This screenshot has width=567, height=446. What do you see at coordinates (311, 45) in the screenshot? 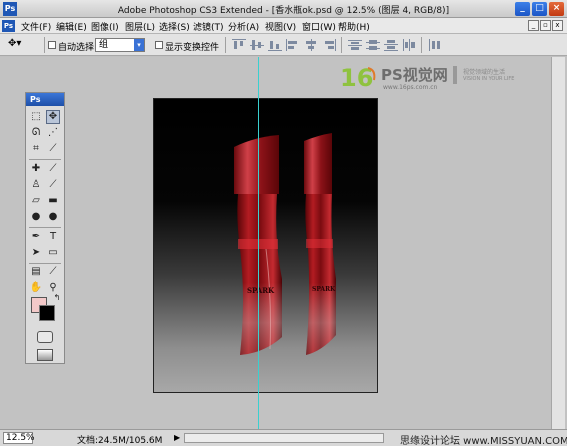
I see `align-horizontal-center-icon` at bounding box center [311, 45].